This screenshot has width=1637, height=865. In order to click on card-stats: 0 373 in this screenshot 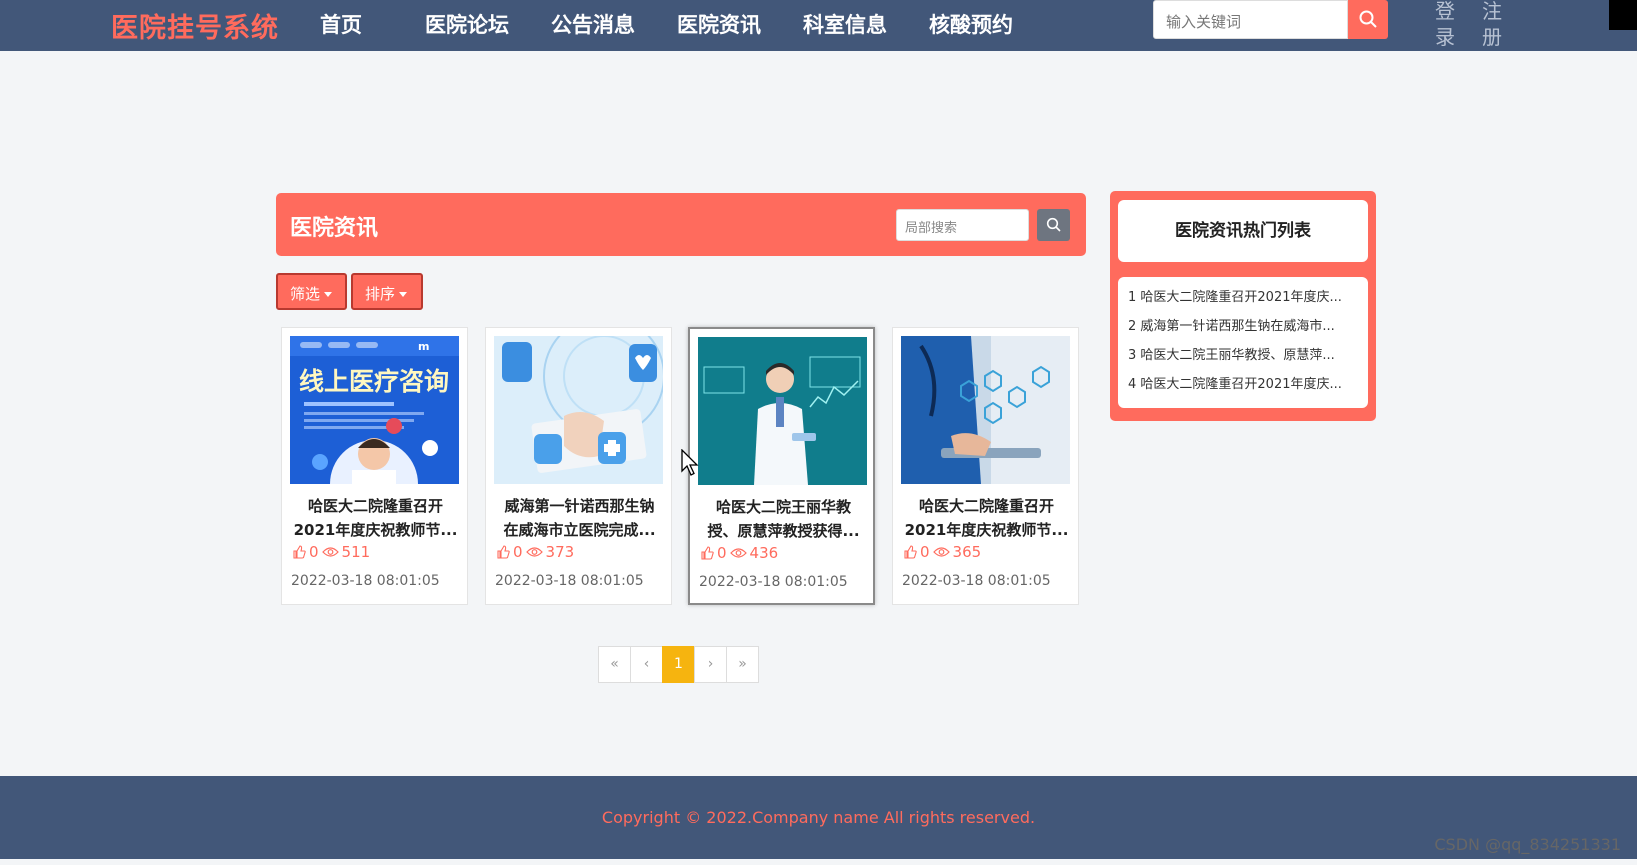, I will do `click(535, 552)`.